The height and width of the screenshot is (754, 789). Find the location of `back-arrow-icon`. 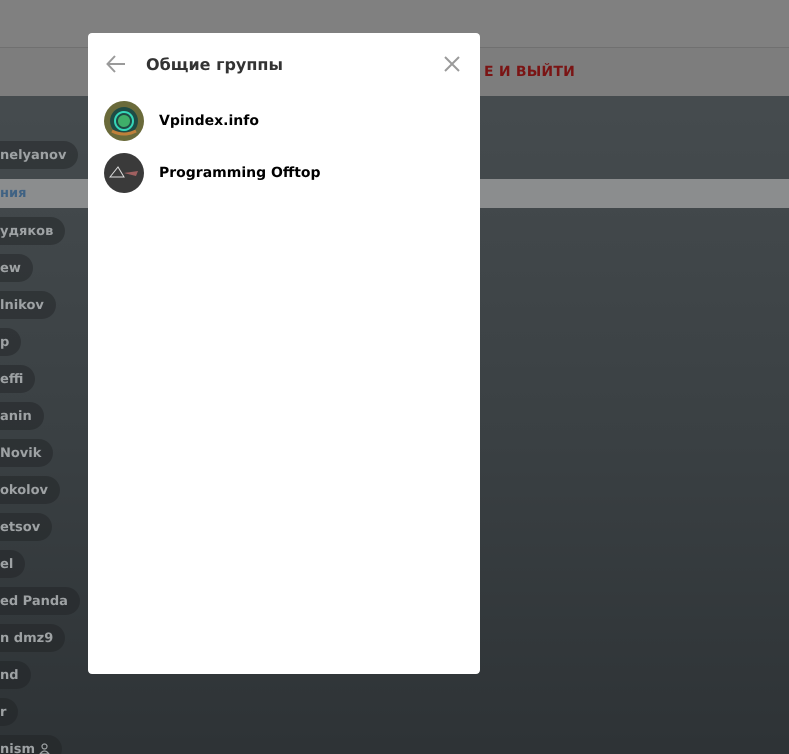

back-arrow-icon is located at coordinates (116, 64).